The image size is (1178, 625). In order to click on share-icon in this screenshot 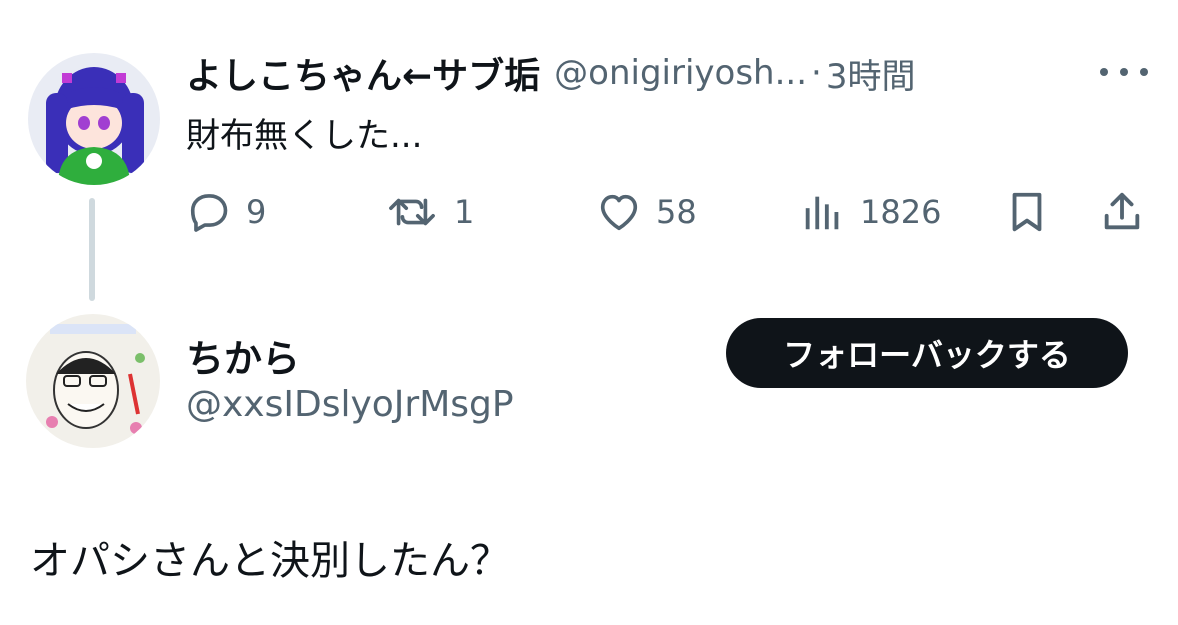, I will do `click(1122, 211)`.